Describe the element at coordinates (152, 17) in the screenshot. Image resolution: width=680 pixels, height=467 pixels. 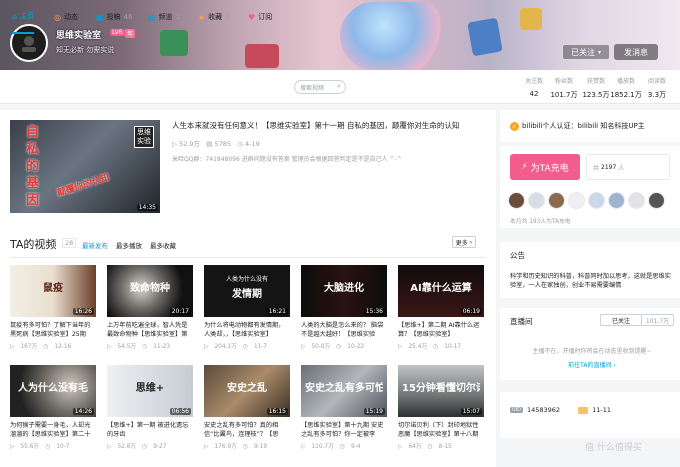
I see `channel-icon: ▤` at that location.